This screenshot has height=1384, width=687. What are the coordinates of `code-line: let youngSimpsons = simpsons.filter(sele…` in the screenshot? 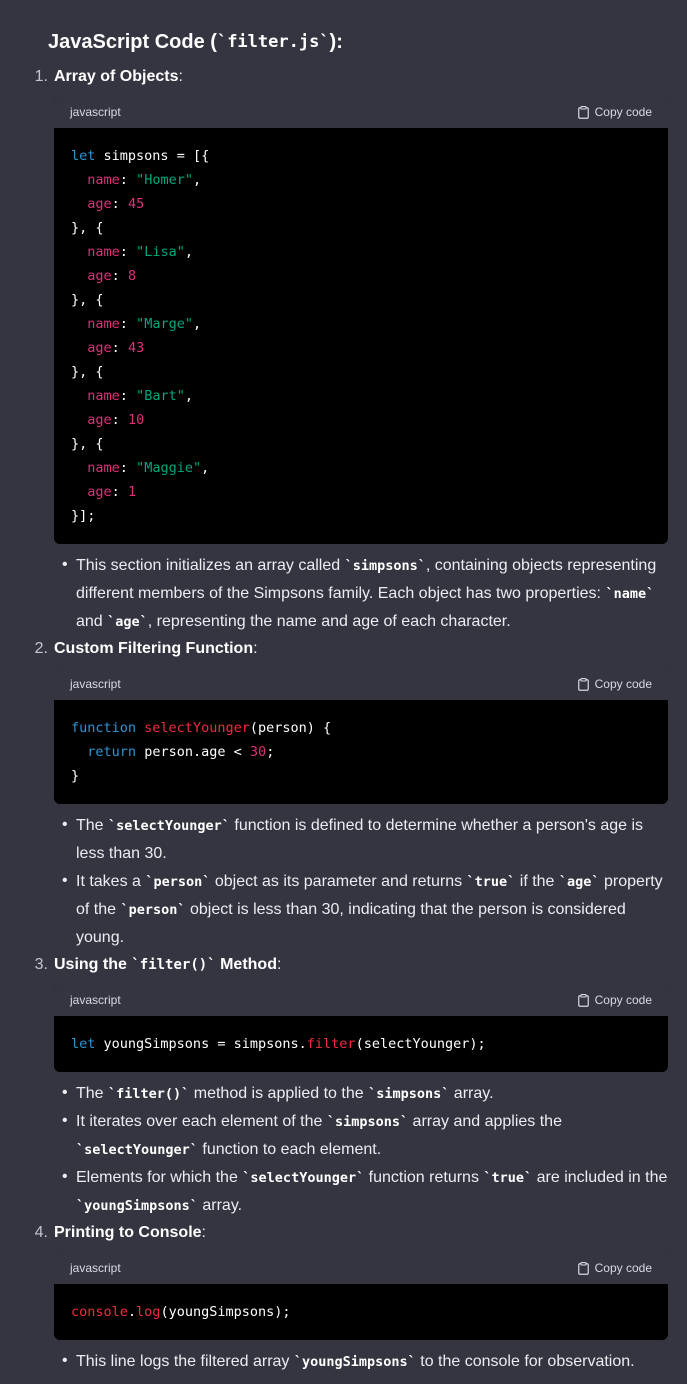 It's located at (278, 1044).